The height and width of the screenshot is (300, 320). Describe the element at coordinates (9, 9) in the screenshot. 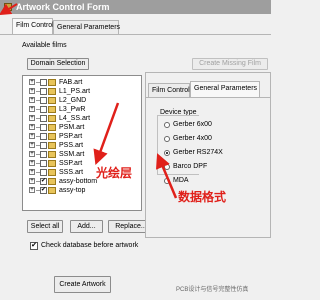

I see `title-arrow-icon` at that location.